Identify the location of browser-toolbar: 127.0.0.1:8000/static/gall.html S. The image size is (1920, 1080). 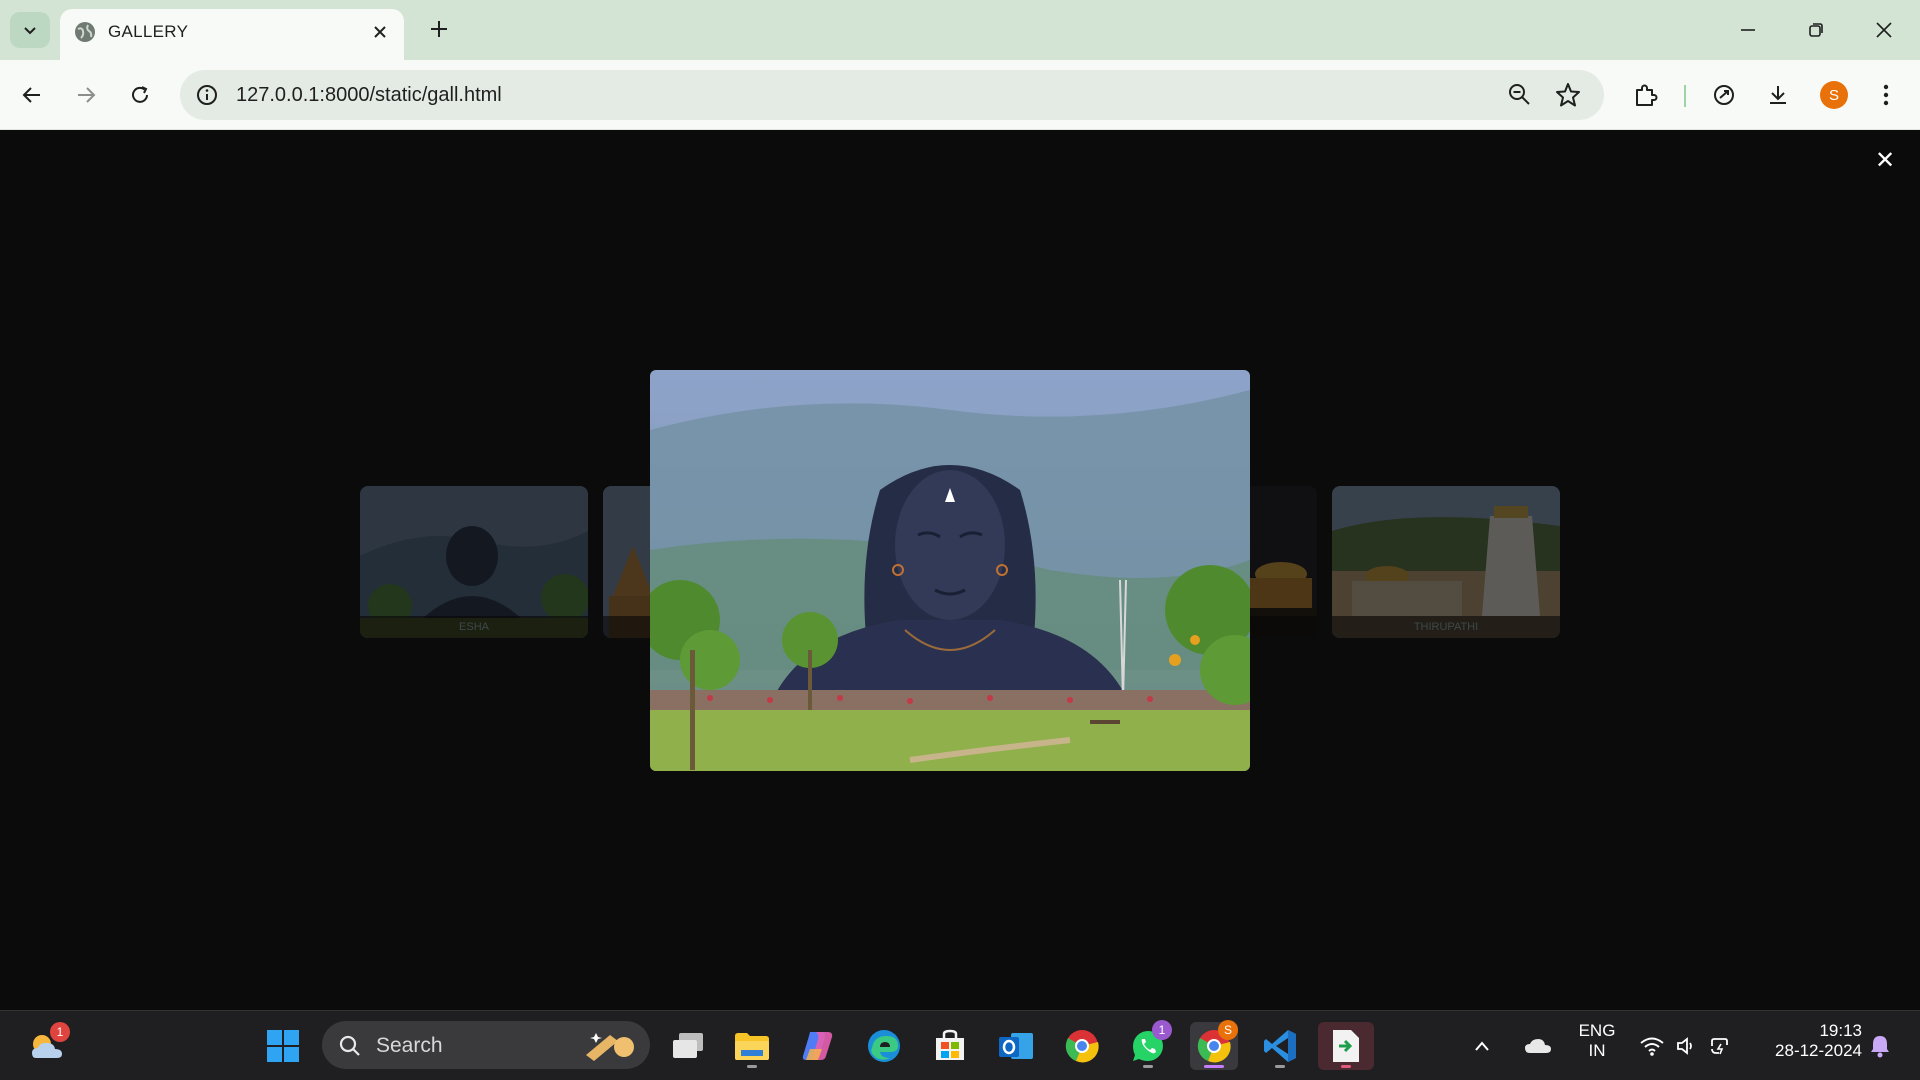
(960, 95).